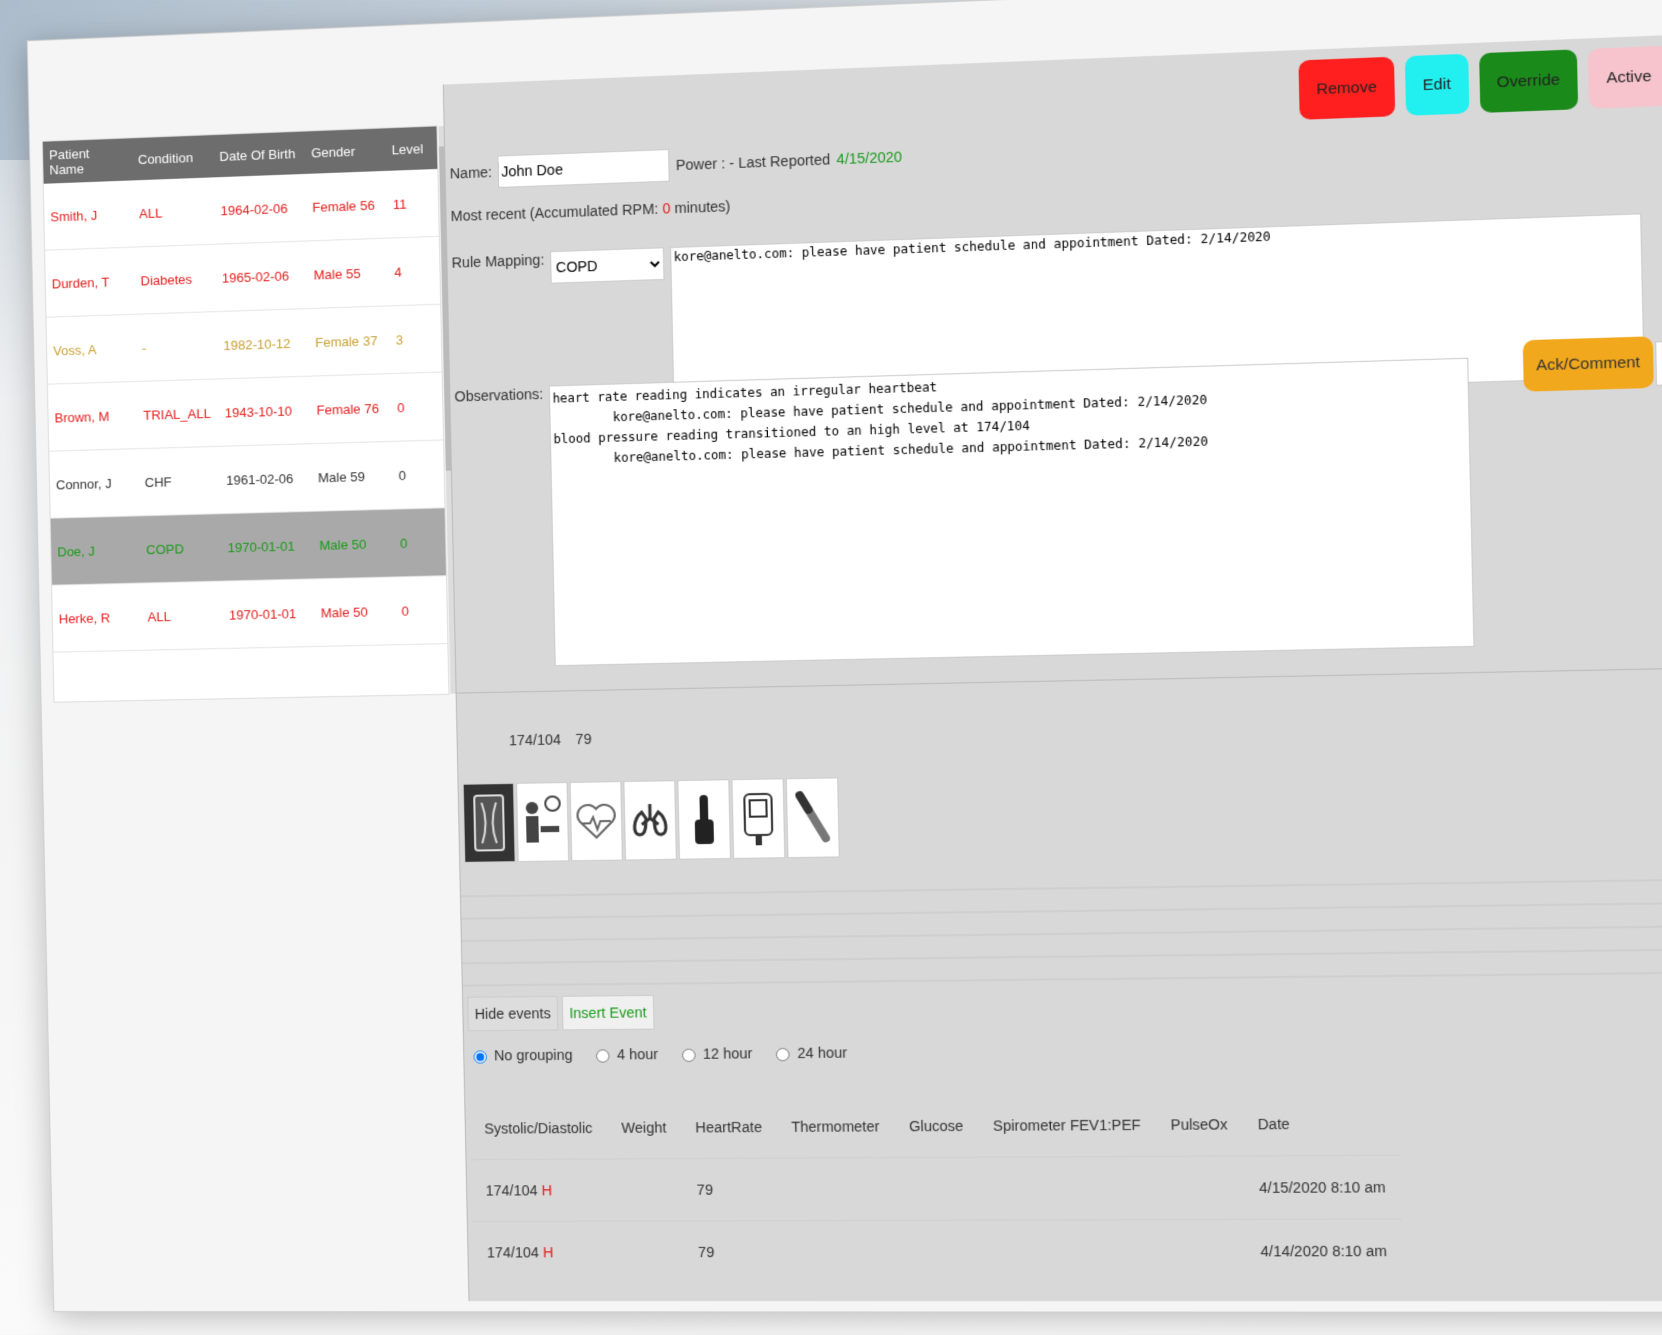 The image size is (1662, 1335). I want to click on recent-minutes: 0, so click(666, 208).